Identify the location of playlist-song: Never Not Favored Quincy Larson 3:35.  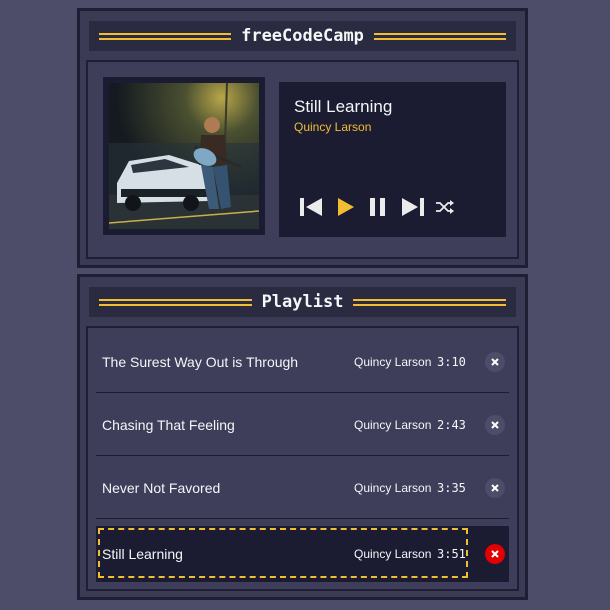
(302, 488).